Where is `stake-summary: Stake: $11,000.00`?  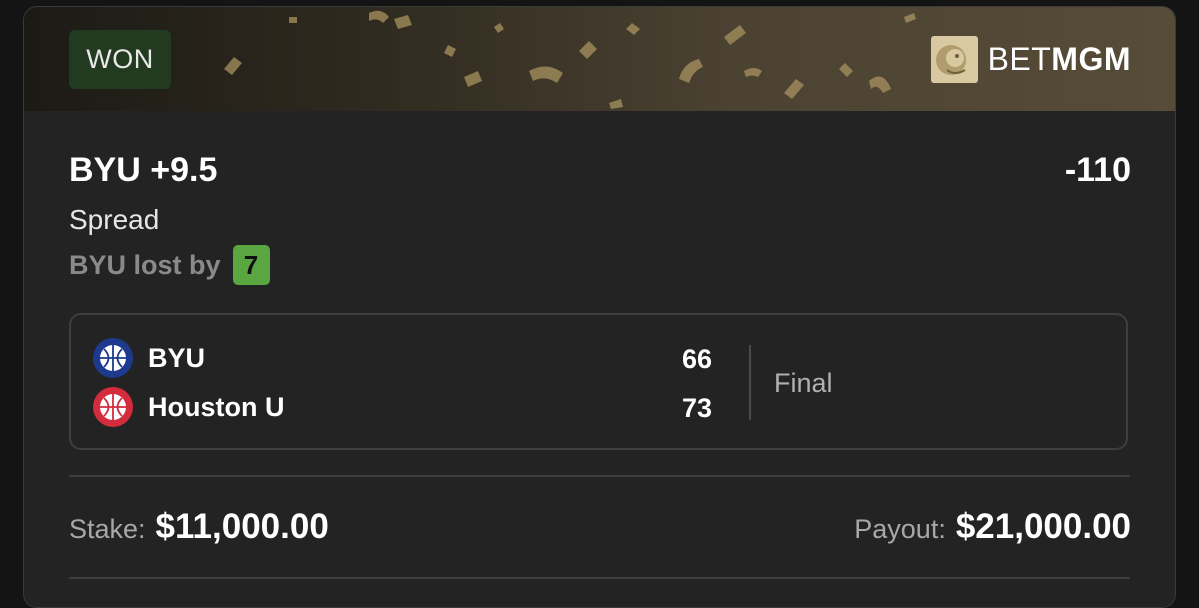 stake-summary: Stake: $11,000.00 is located at coordinates (199, 527).